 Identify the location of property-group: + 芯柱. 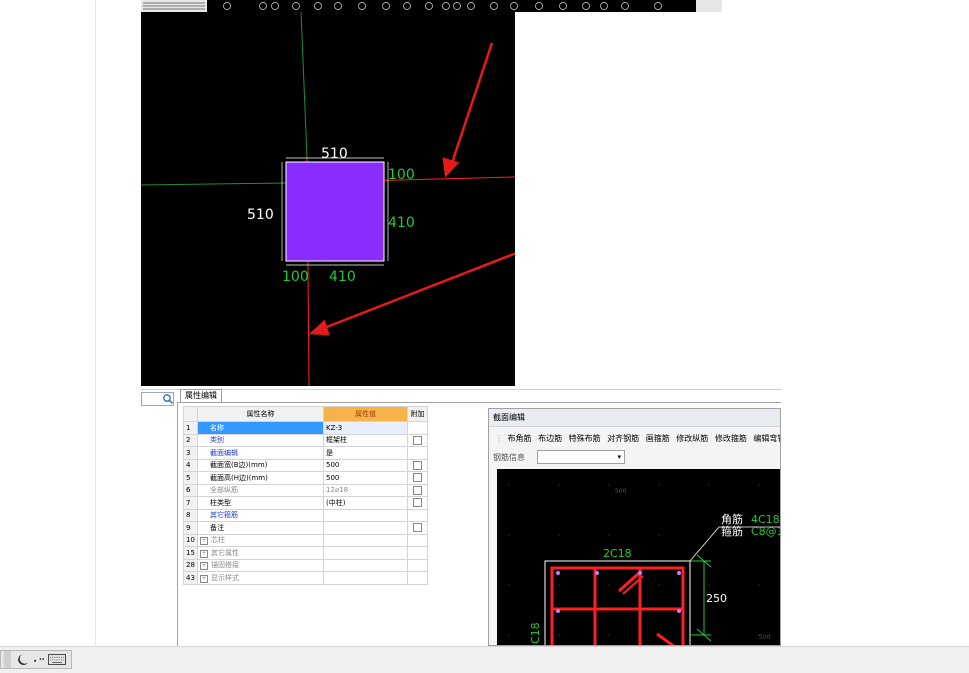
(260, 540).